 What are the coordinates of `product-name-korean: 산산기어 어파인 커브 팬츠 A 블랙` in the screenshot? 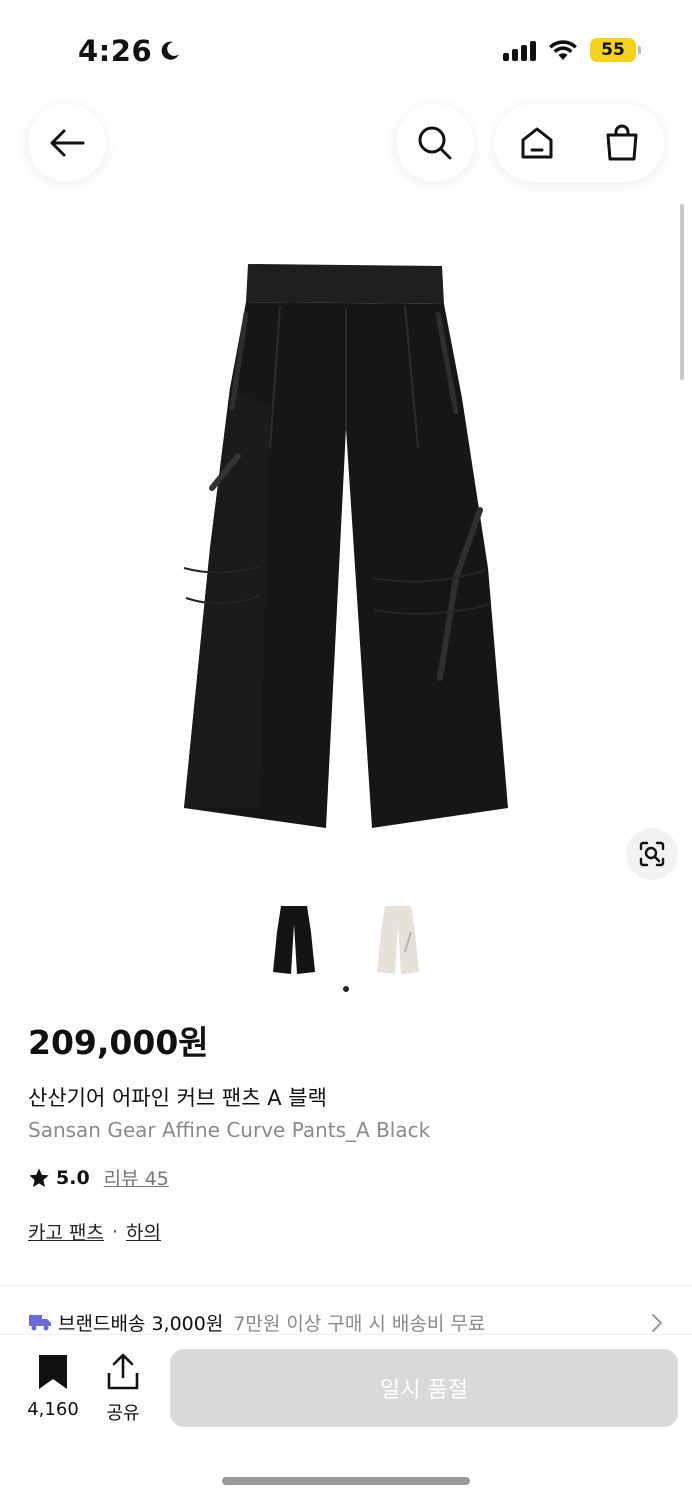 It's located at (177, 1098).